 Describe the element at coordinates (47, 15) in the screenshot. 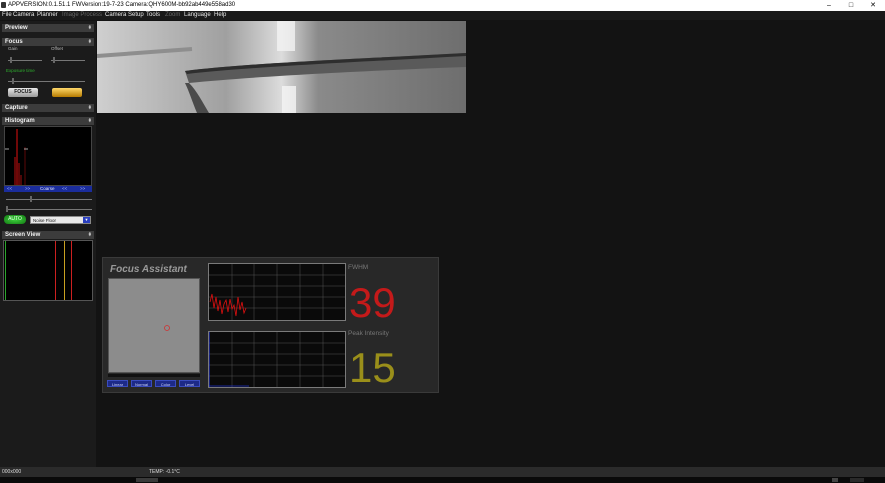

I see `menu-planner: Planner` at that location.